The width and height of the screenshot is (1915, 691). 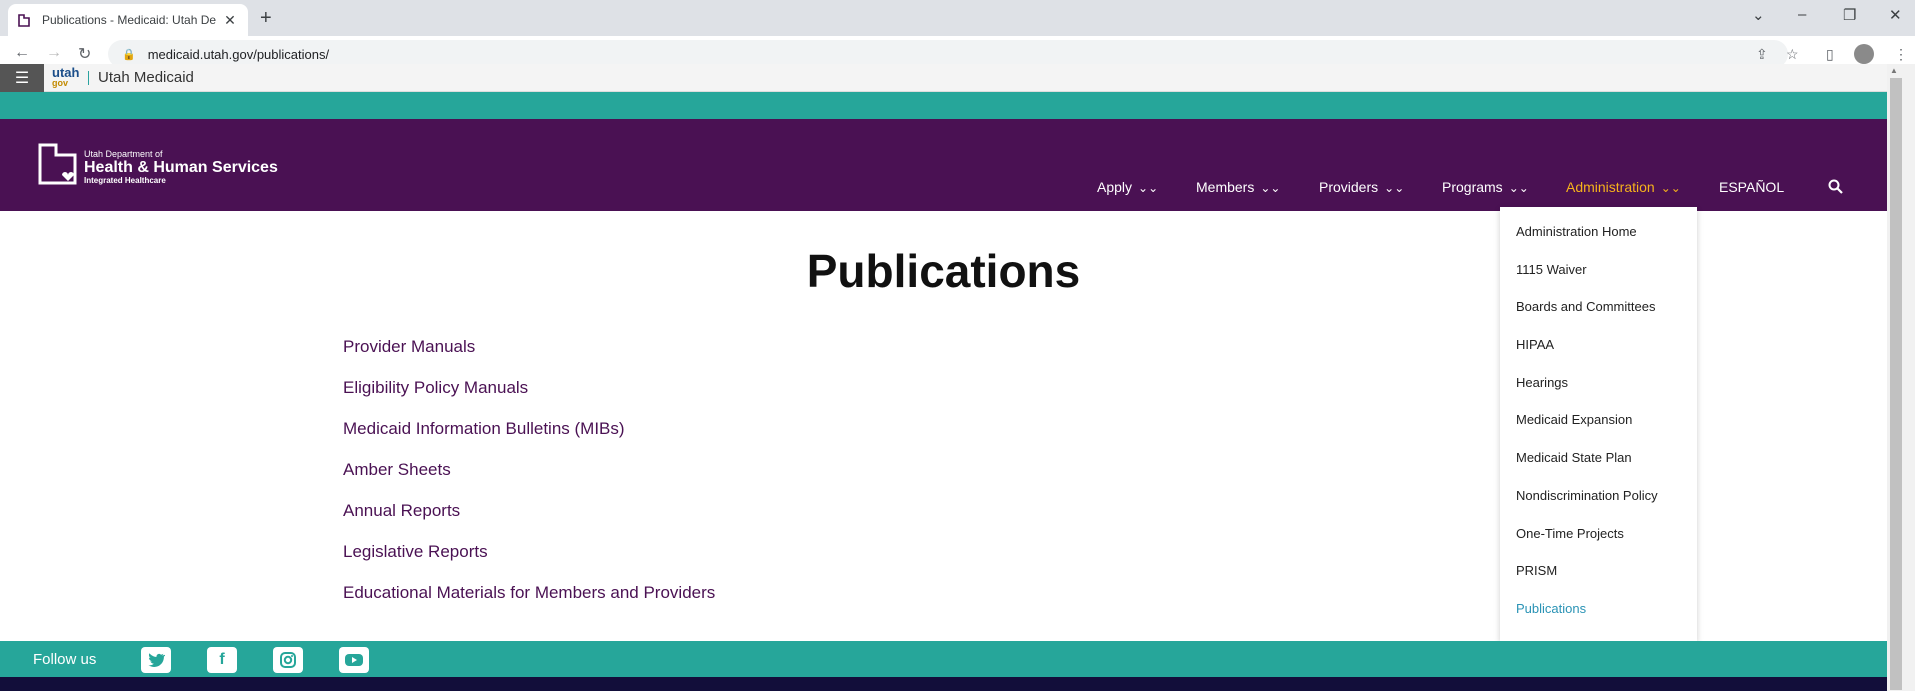 I want to click on site-name: Utah Medicaid, so click(x=146, y=77).